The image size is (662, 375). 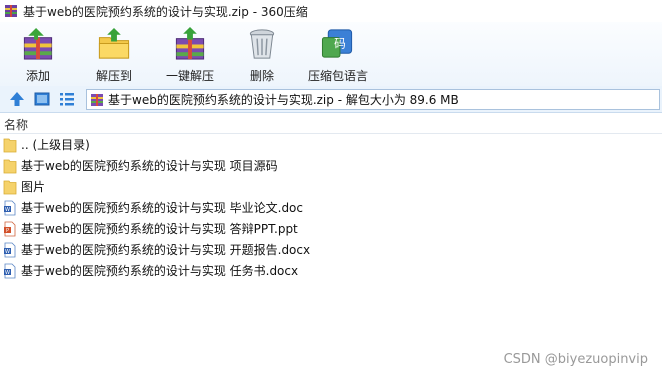 I want to click on item-name: 基于web的医院预约系统的设计与实现 开题报告.docx, so click(x=166, y=250).